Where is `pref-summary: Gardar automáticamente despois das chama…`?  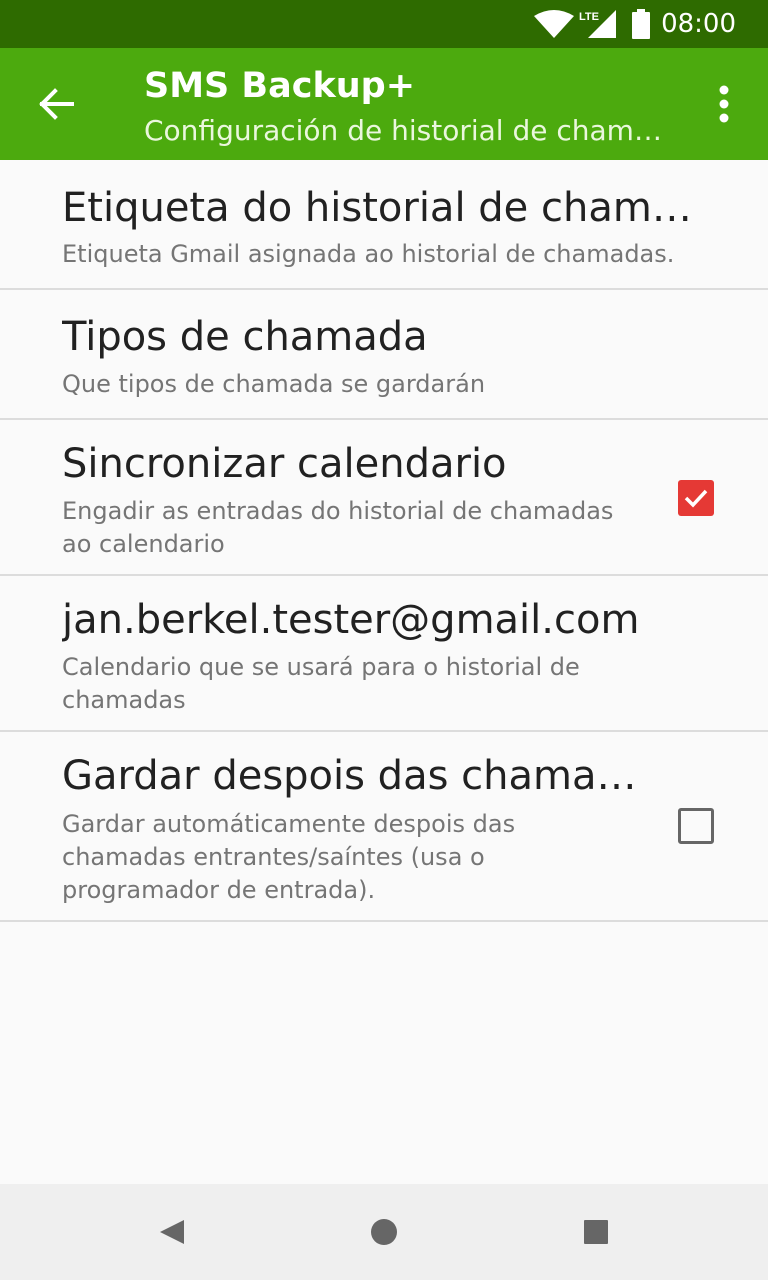 pref-summary: Gardar automáticamente despois das chama… is located at coordinates (289, 857).